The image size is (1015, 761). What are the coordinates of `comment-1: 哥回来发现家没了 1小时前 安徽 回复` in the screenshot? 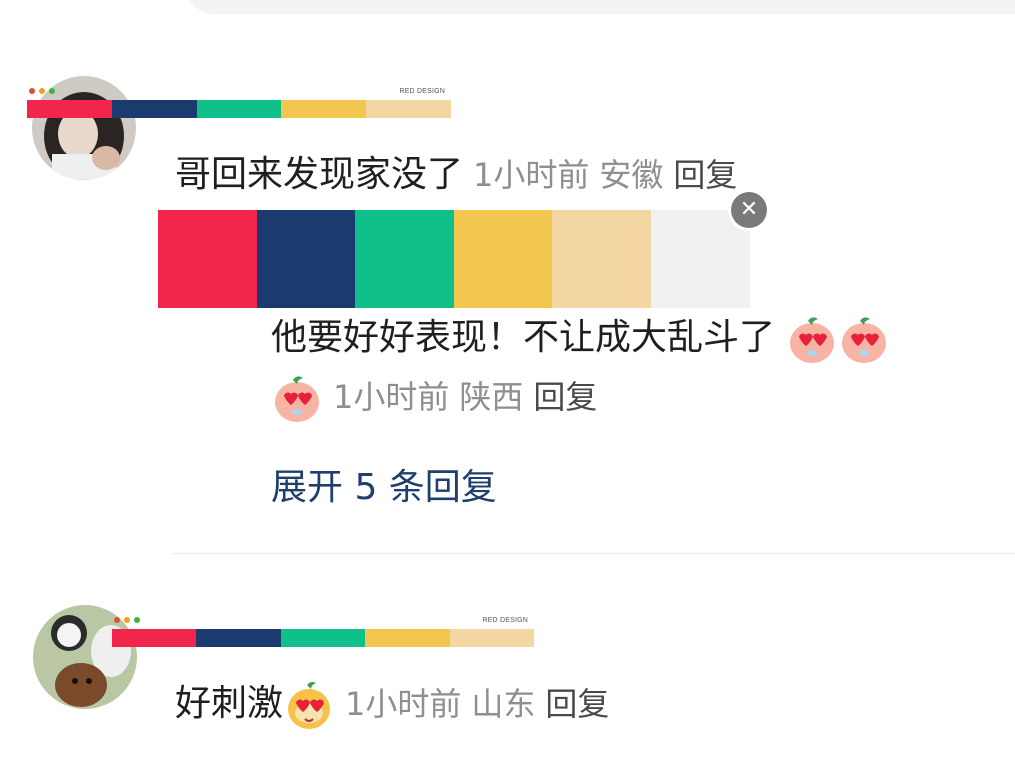 It's located at (456, 171).